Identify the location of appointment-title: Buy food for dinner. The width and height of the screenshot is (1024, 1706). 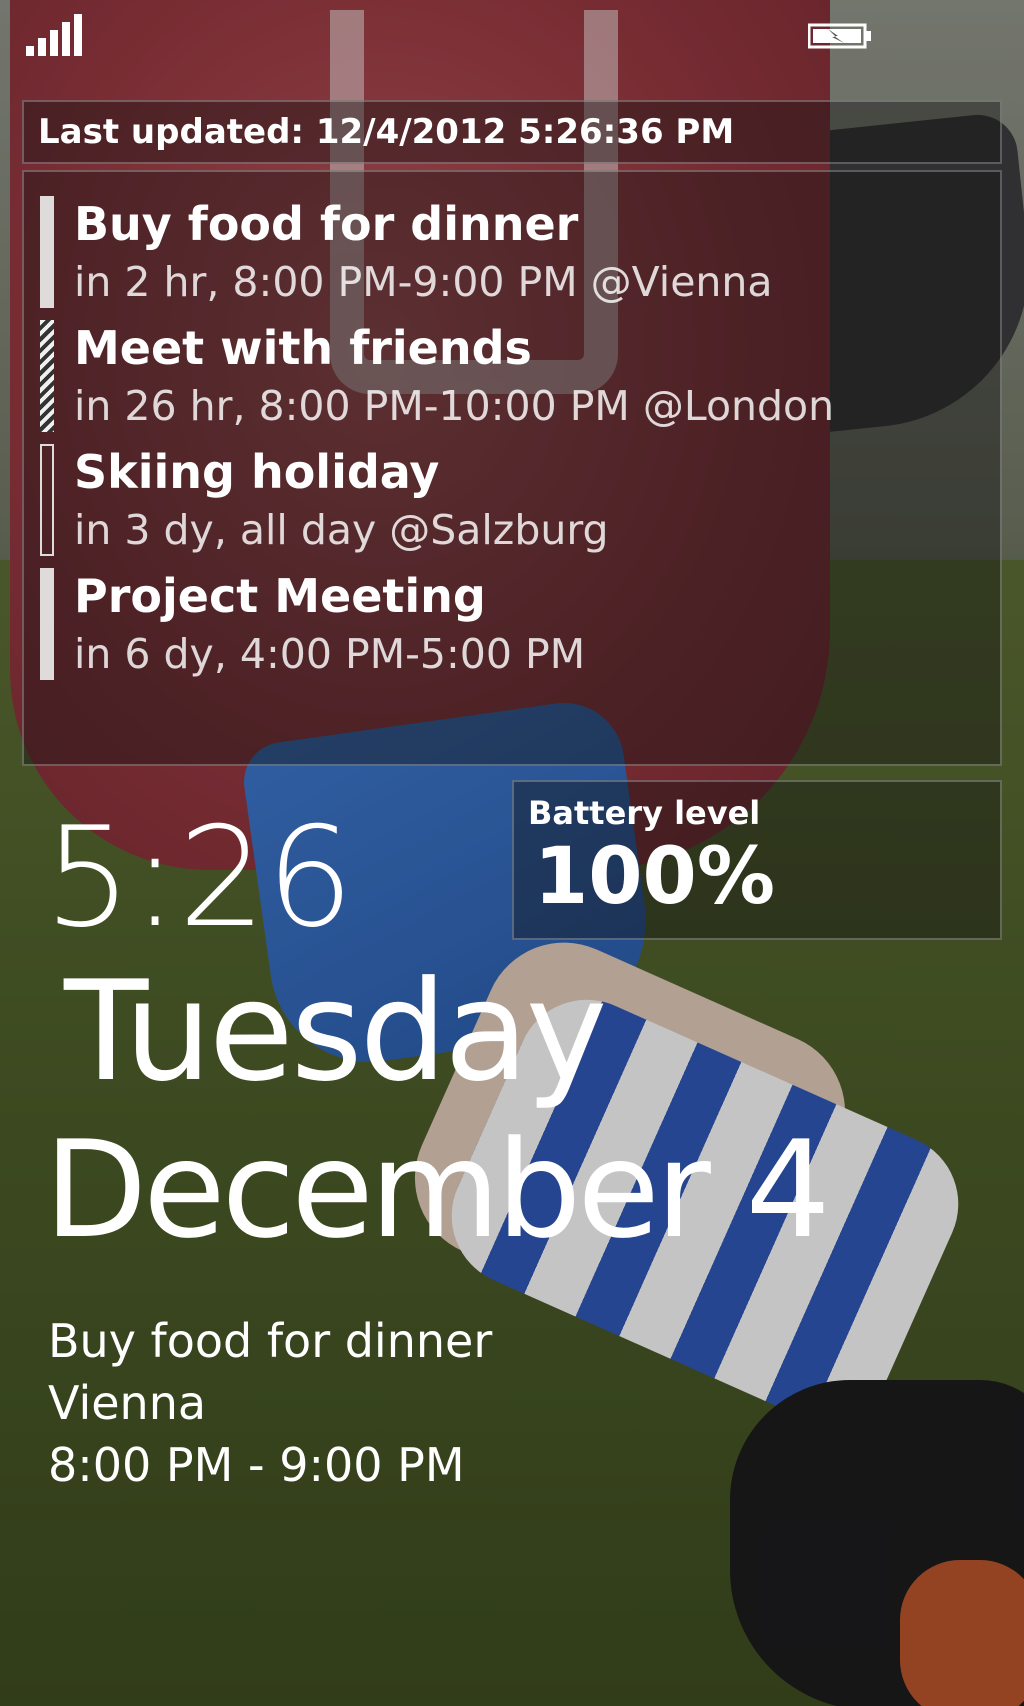
(326, 224).